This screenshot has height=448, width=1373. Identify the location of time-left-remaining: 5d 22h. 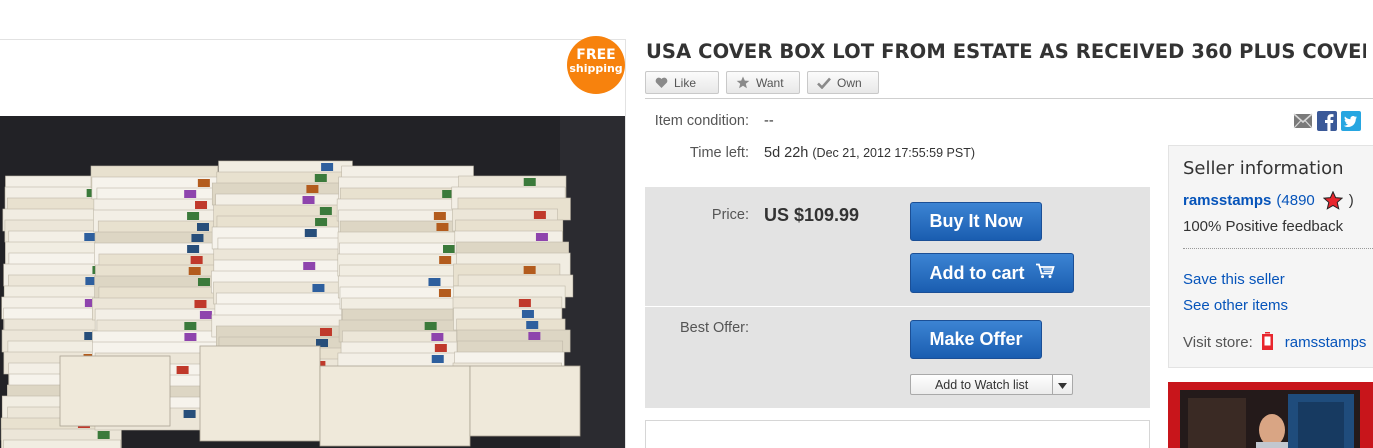
(786, 153).